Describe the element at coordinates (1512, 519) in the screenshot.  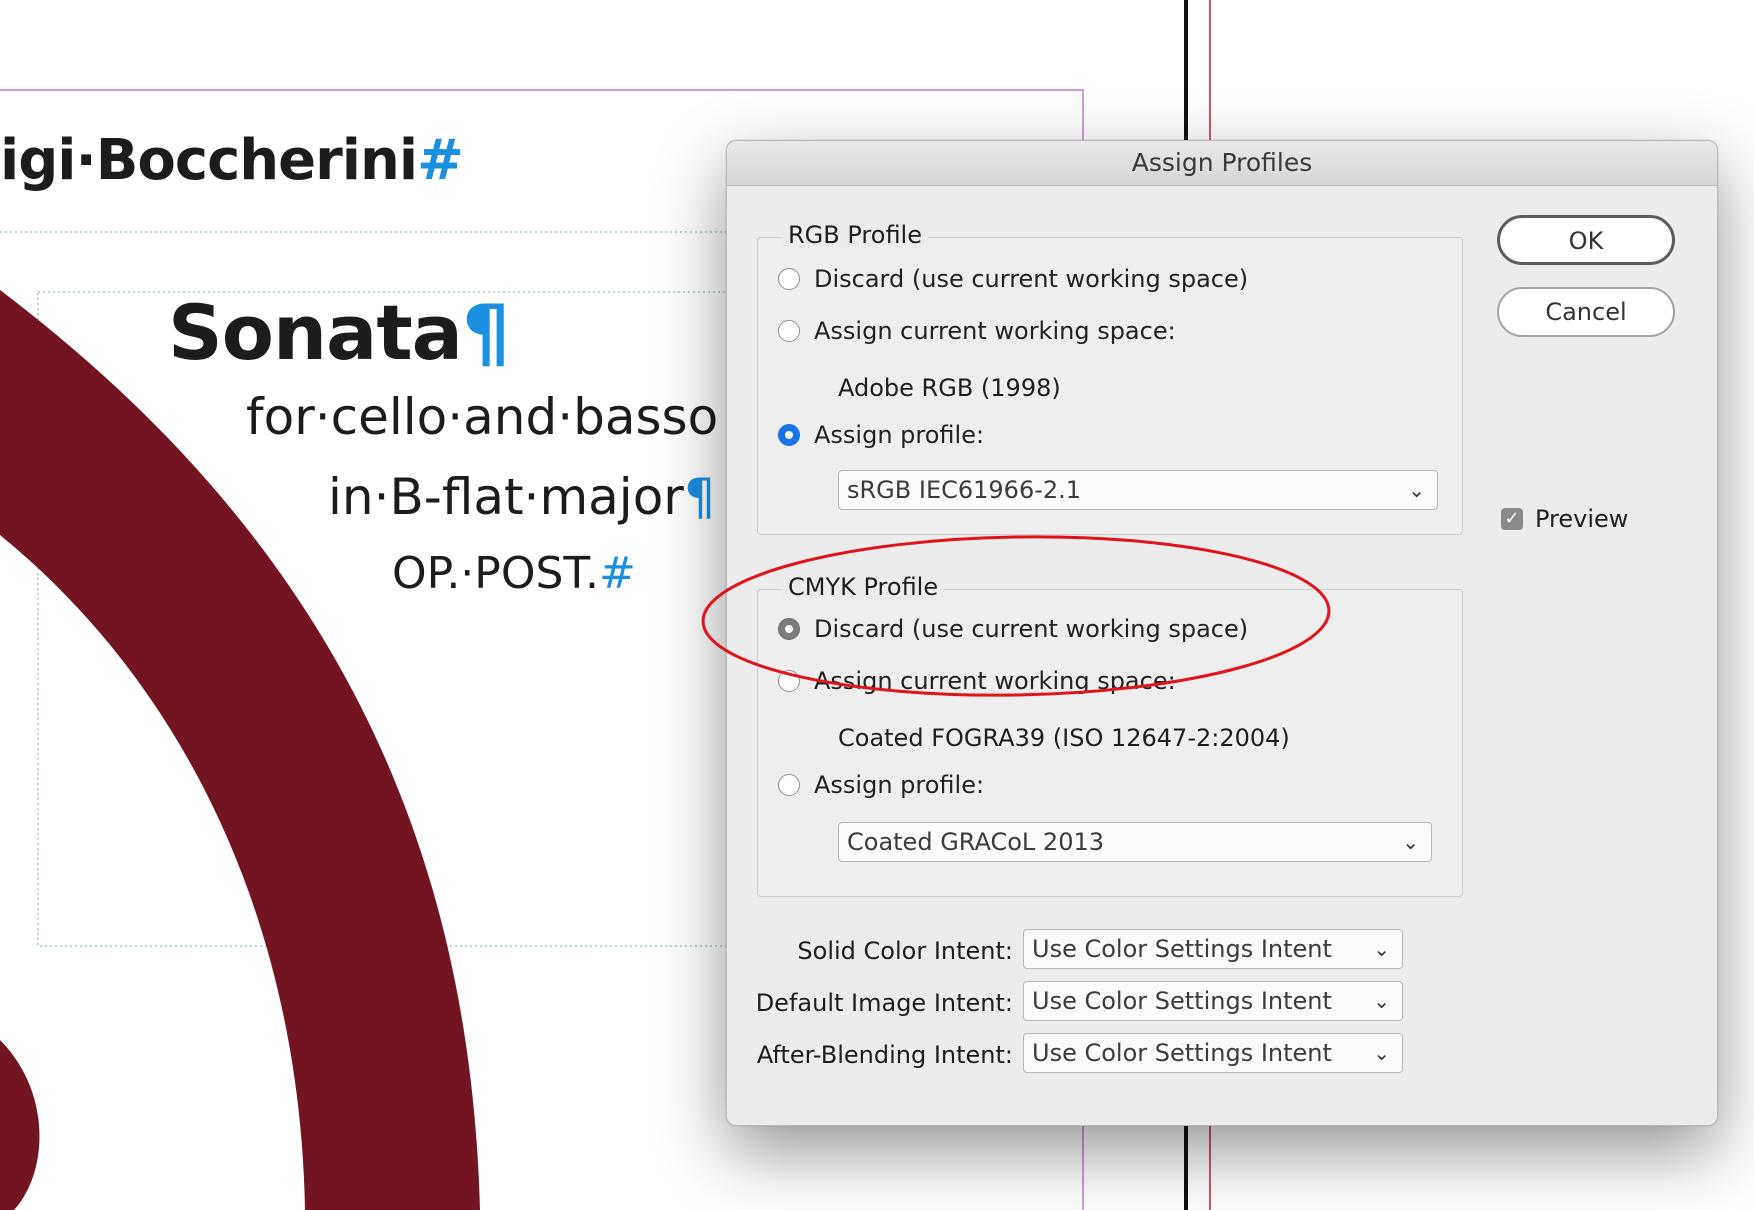
I see `checkmark-icon: ✓` at that location.